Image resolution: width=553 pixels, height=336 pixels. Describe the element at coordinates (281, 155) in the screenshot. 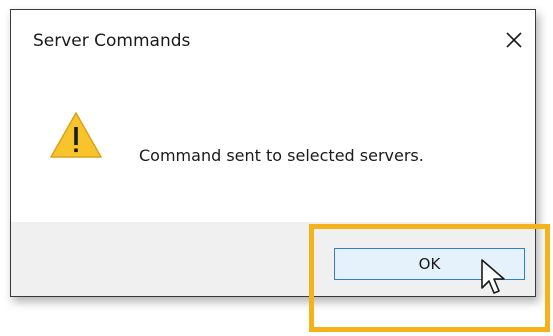

I see `dialog-message: Command sent to selected servers.` at that location.